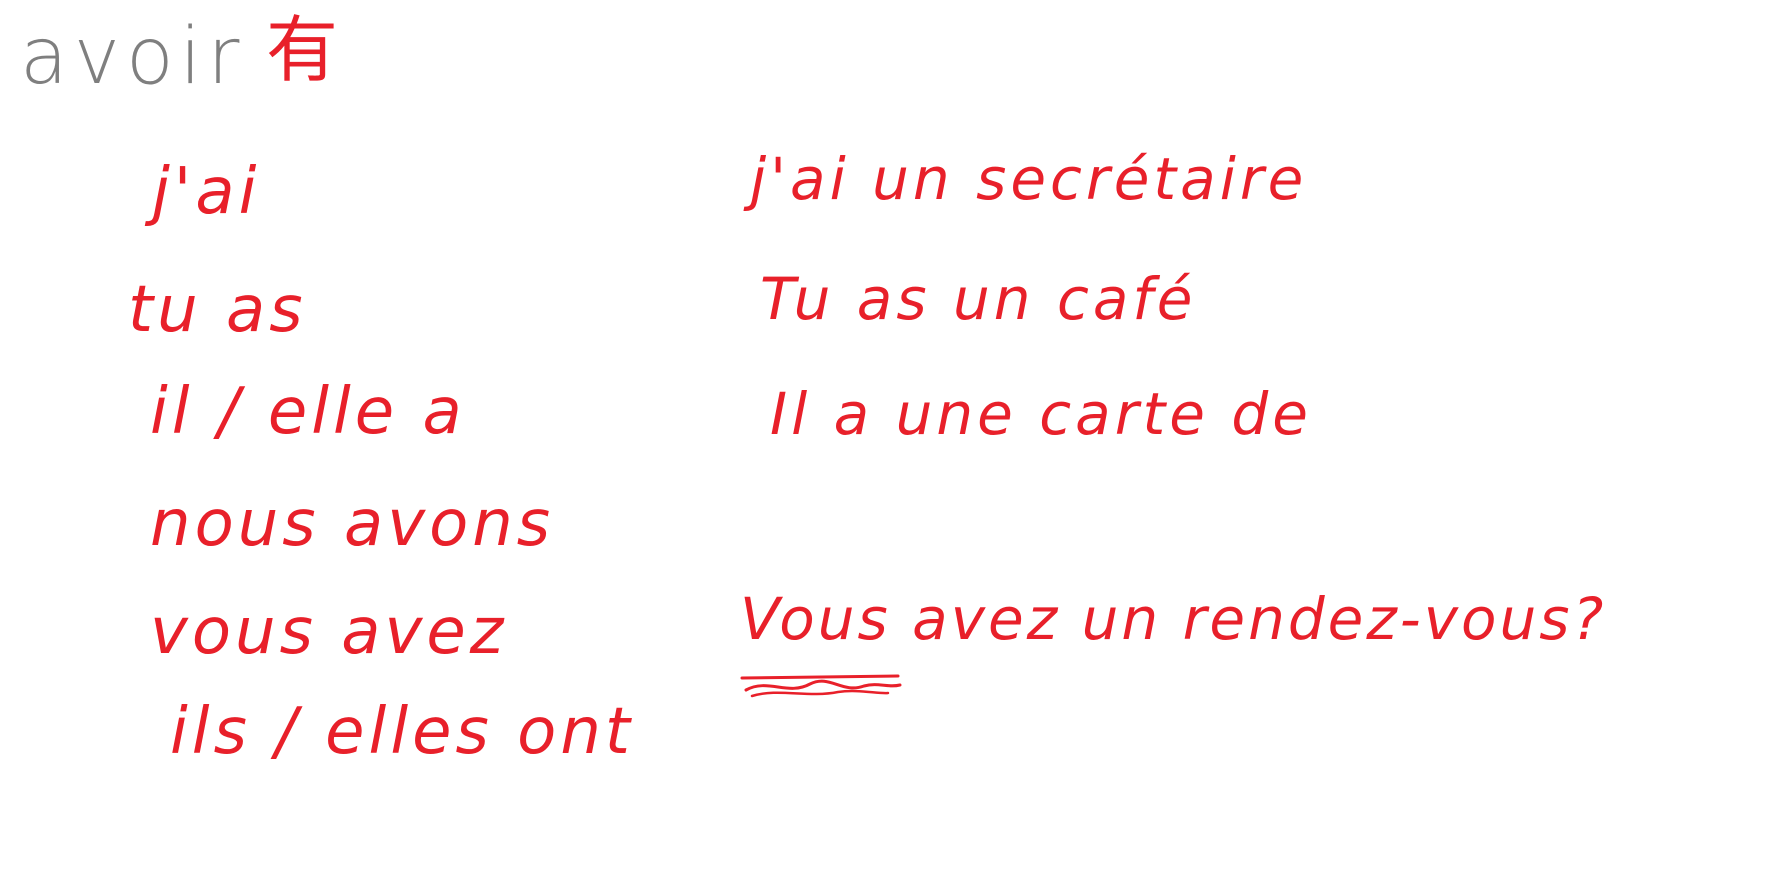 Image resolution: width=1788 pixels, height=869 pixels. What do you see at coordinates (352, 524) in the screenshot?
I see `conjugation-nous: nous avons` at bounding box center [352, 524].